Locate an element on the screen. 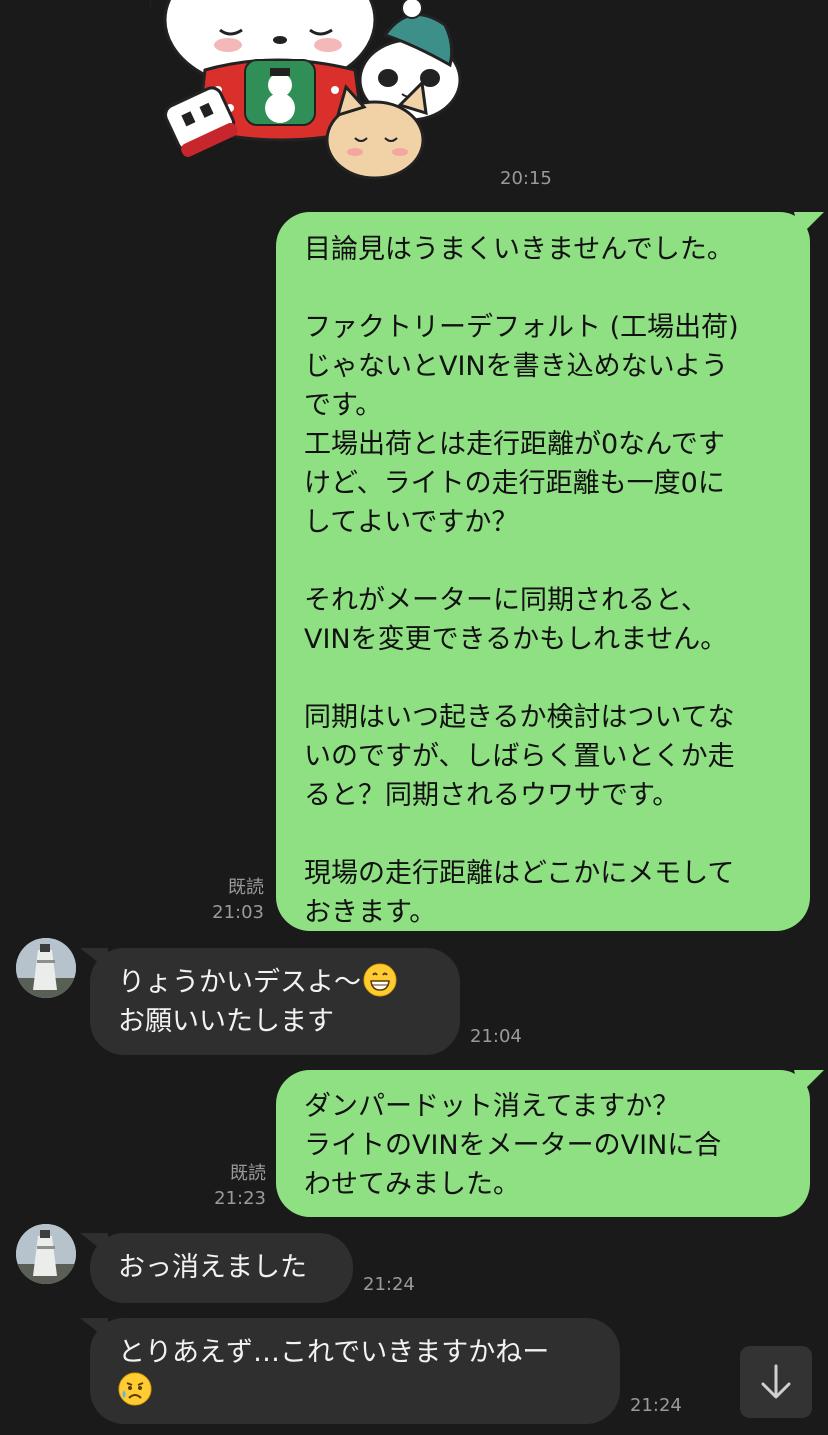  incoming-message-bubble: おっ消えました is located at coordinates (221, 1268).